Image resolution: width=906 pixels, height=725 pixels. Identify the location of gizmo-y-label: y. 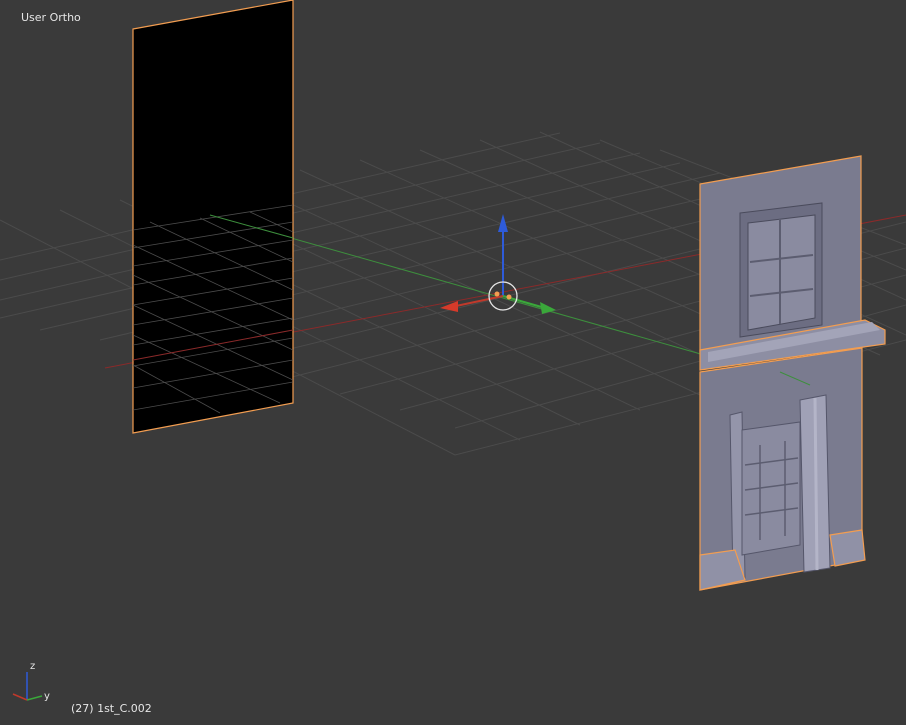
(47, 696).